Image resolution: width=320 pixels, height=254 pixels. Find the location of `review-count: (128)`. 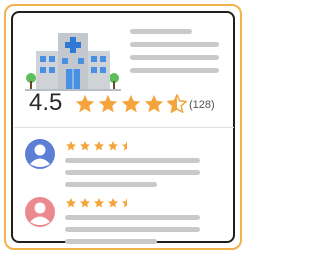

review-count: (128) is located at coordinates (202, 105).